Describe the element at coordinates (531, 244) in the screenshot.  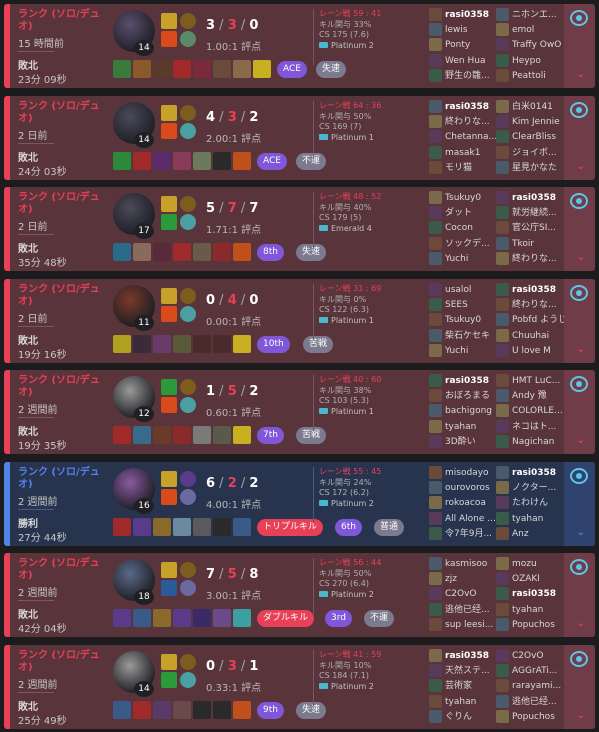
I see `player-entry: Tkoir` at that location.